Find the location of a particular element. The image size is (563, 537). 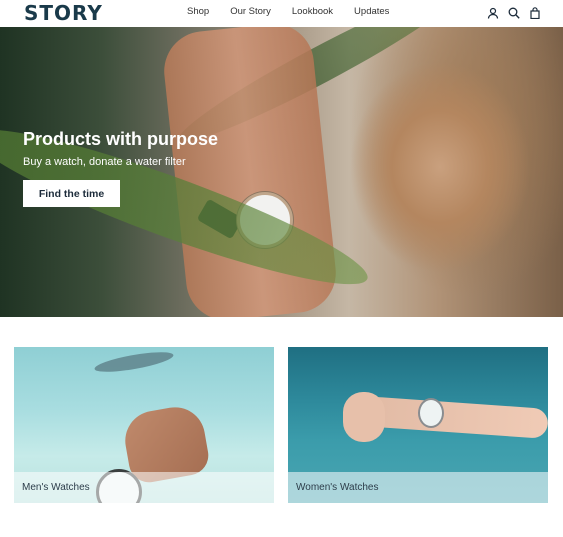

watch-image is located at coordinates (431, 413).